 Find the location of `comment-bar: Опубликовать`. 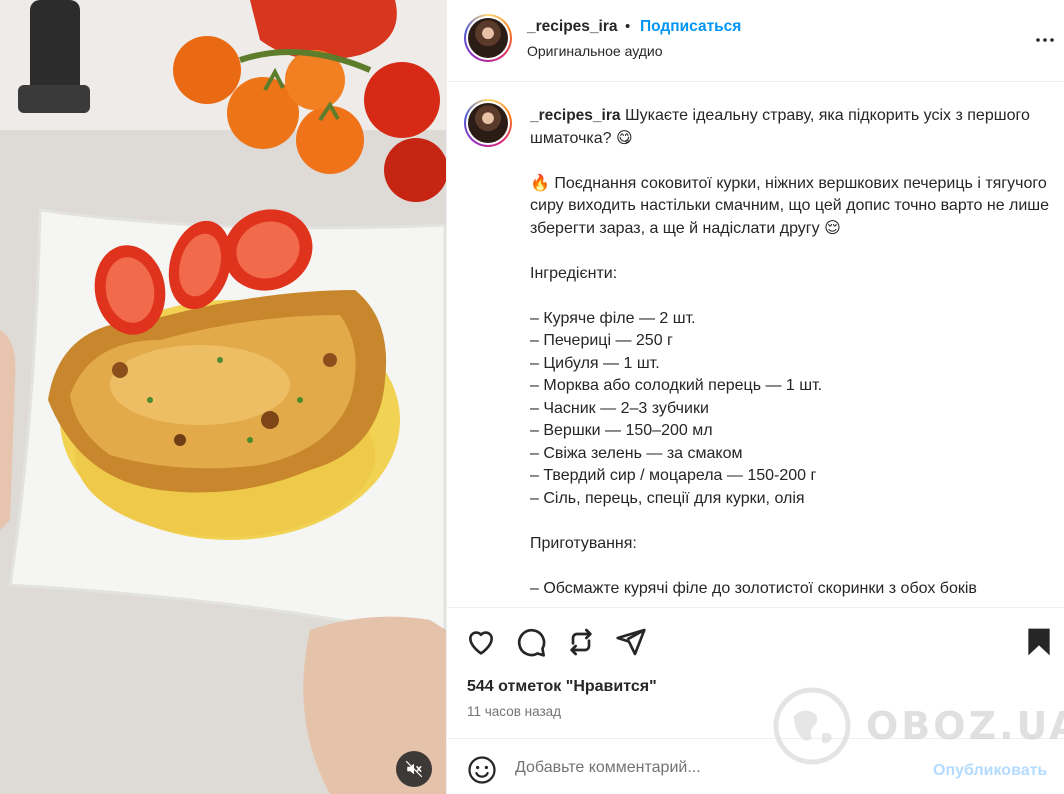

comment-bar: Опубликовать is located at coordinates (755, 766).